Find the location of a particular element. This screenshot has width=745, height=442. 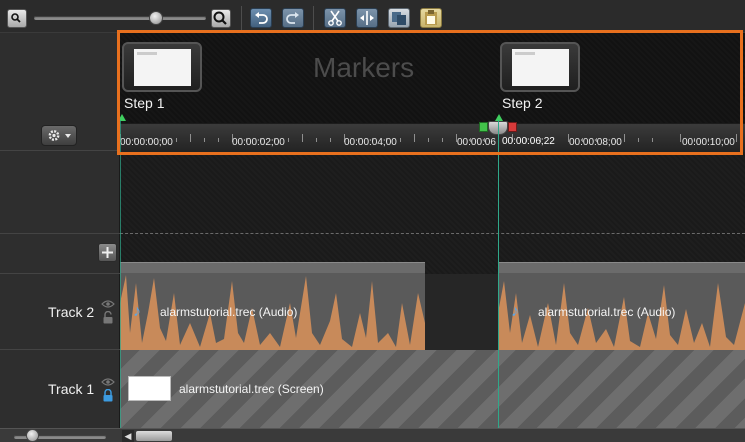

zoom-slider-knob is located at coordinates (156, 18).